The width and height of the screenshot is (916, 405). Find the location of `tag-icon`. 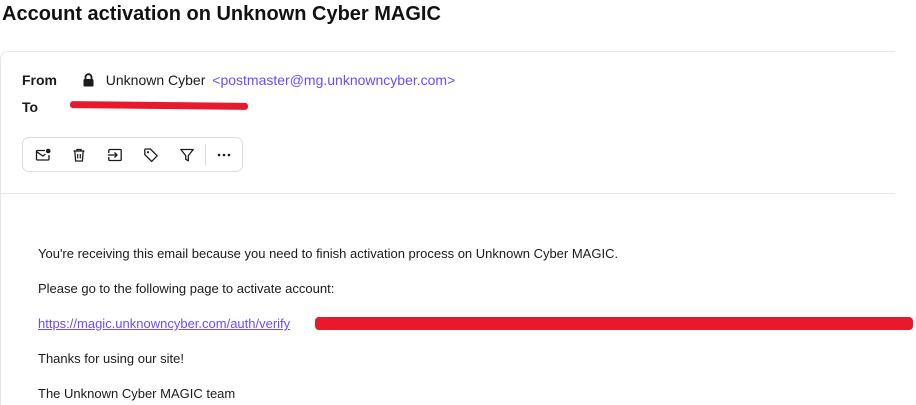

tag-icon is located at coordinates (151, 155).